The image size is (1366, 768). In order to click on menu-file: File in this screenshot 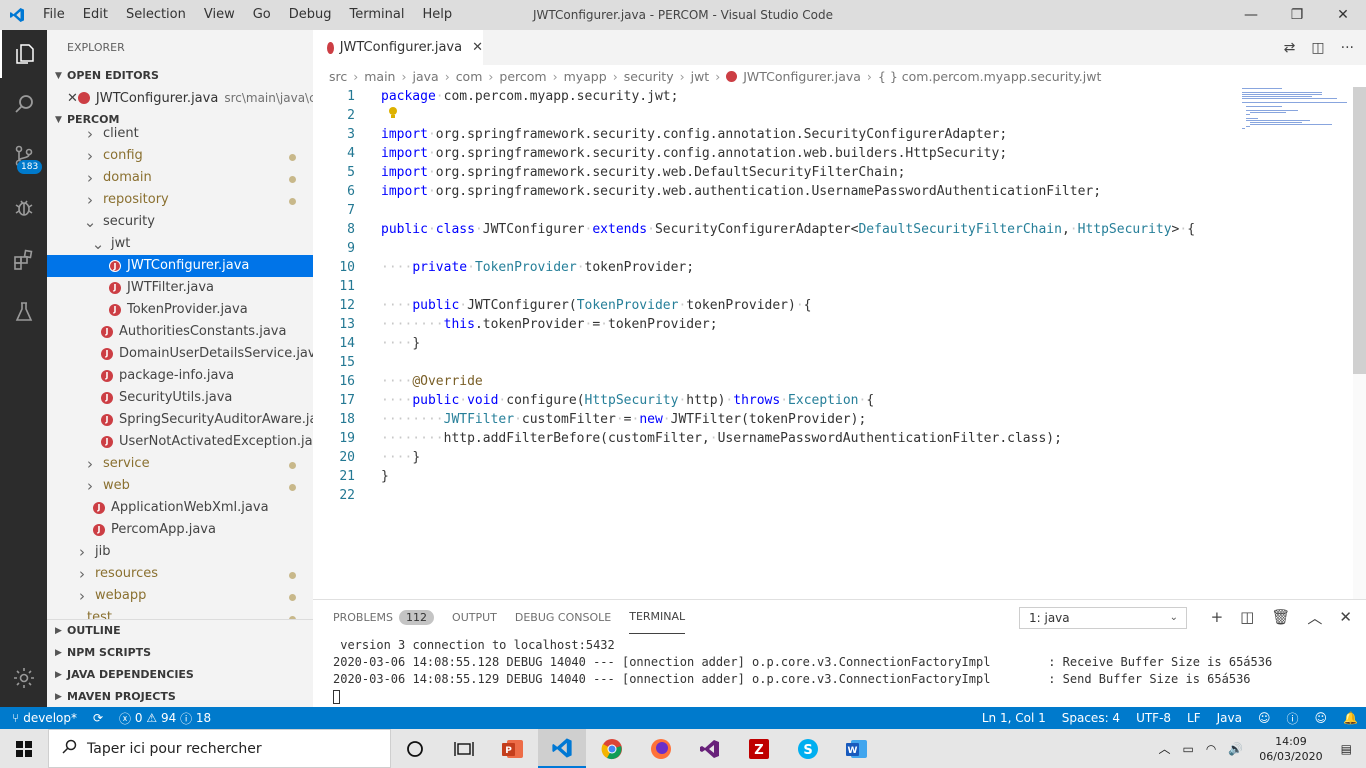, I will do `click(54, 15)`.